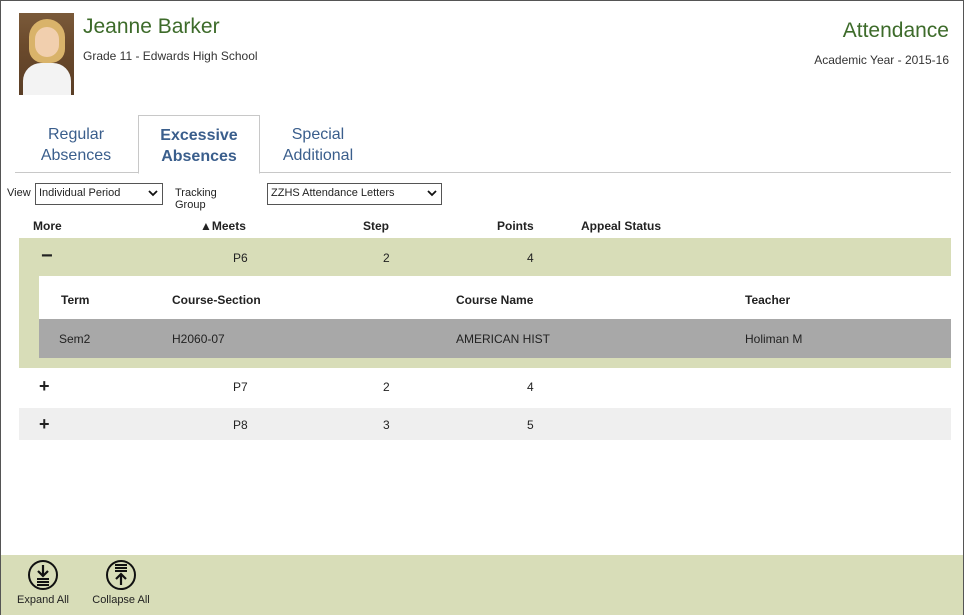 This screenshot has width=964, height=615. What do you see at coordinates (768, 300) in the screenshot?
I see `detail-col-teacher: Teacher` at bounding box center [768, 300].